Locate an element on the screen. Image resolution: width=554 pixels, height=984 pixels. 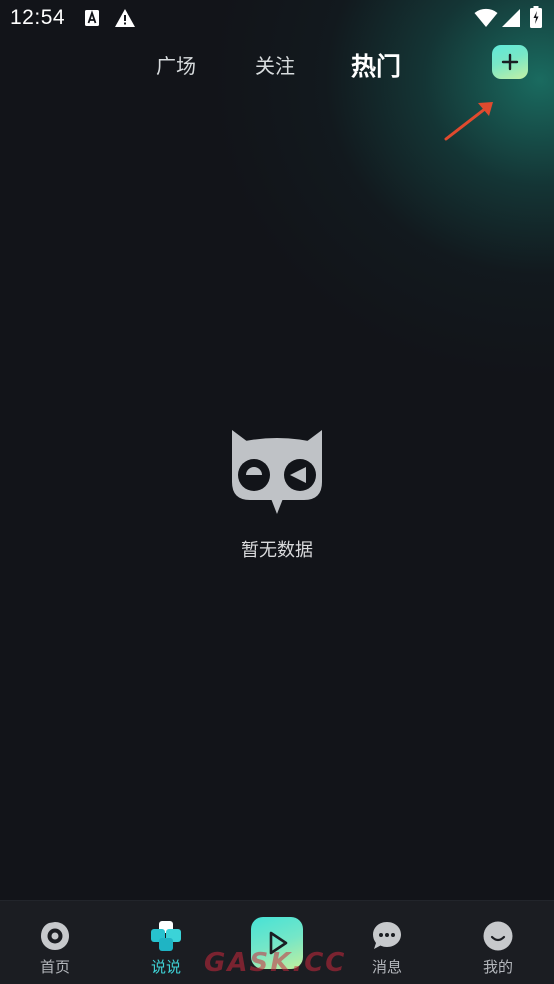
plus-icon is located at coordinates (510, 62).